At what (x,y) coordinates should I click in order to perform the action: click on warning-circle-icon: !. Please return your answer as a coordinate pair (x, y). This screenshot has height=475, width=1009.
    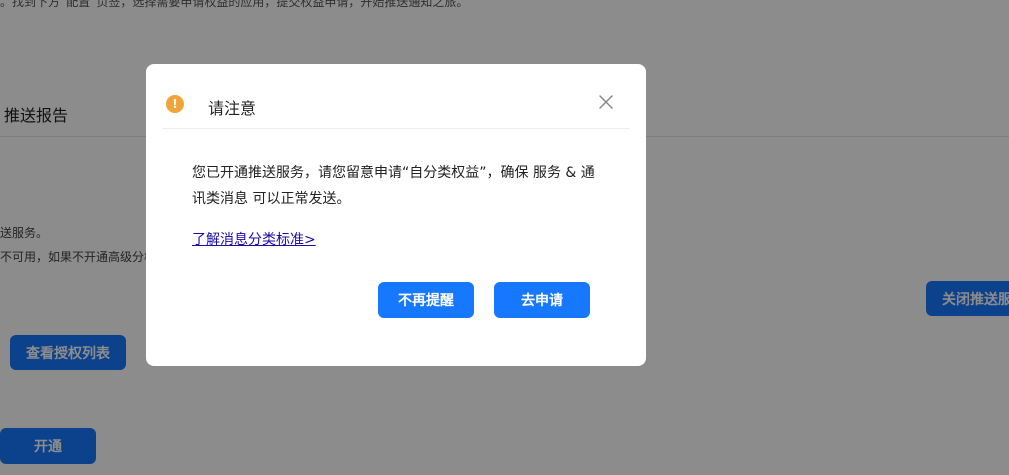
    Looking at the image, I should click on (175, 104).